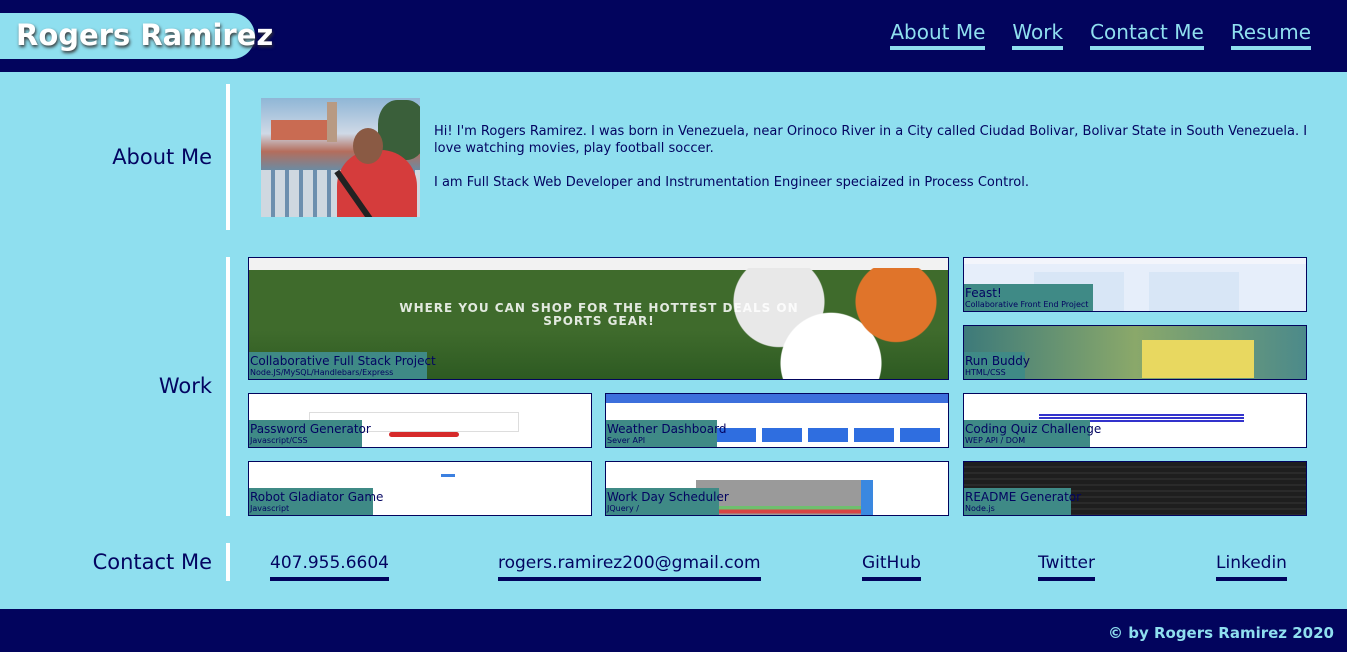 This screenshot has height=652, width=1347. Describe the element at coordinates (777, 488) in the screenshot. I see `project-card-work-day-scheduler: Work Day Scheduler JQuery /` at that location.